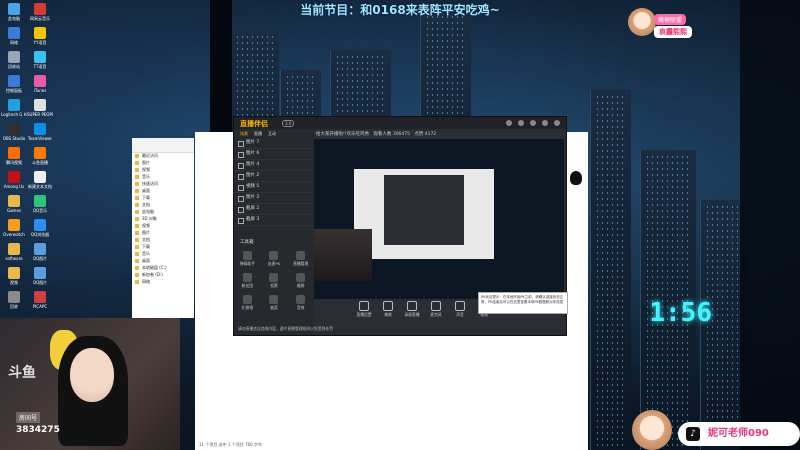  I want to click on live-control-button: 美颜, so click(388, 312).